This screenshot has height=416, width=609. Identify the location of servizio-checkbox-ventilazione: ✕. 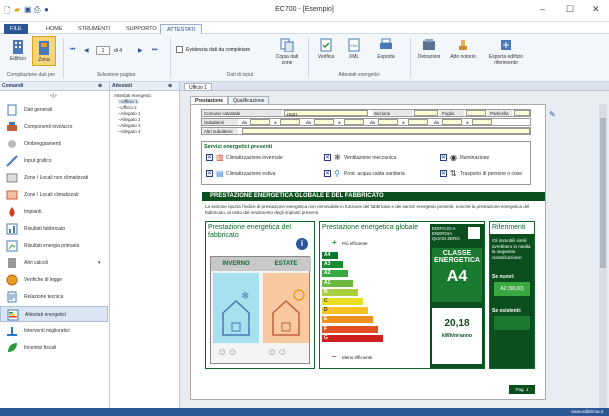
(327, 157).